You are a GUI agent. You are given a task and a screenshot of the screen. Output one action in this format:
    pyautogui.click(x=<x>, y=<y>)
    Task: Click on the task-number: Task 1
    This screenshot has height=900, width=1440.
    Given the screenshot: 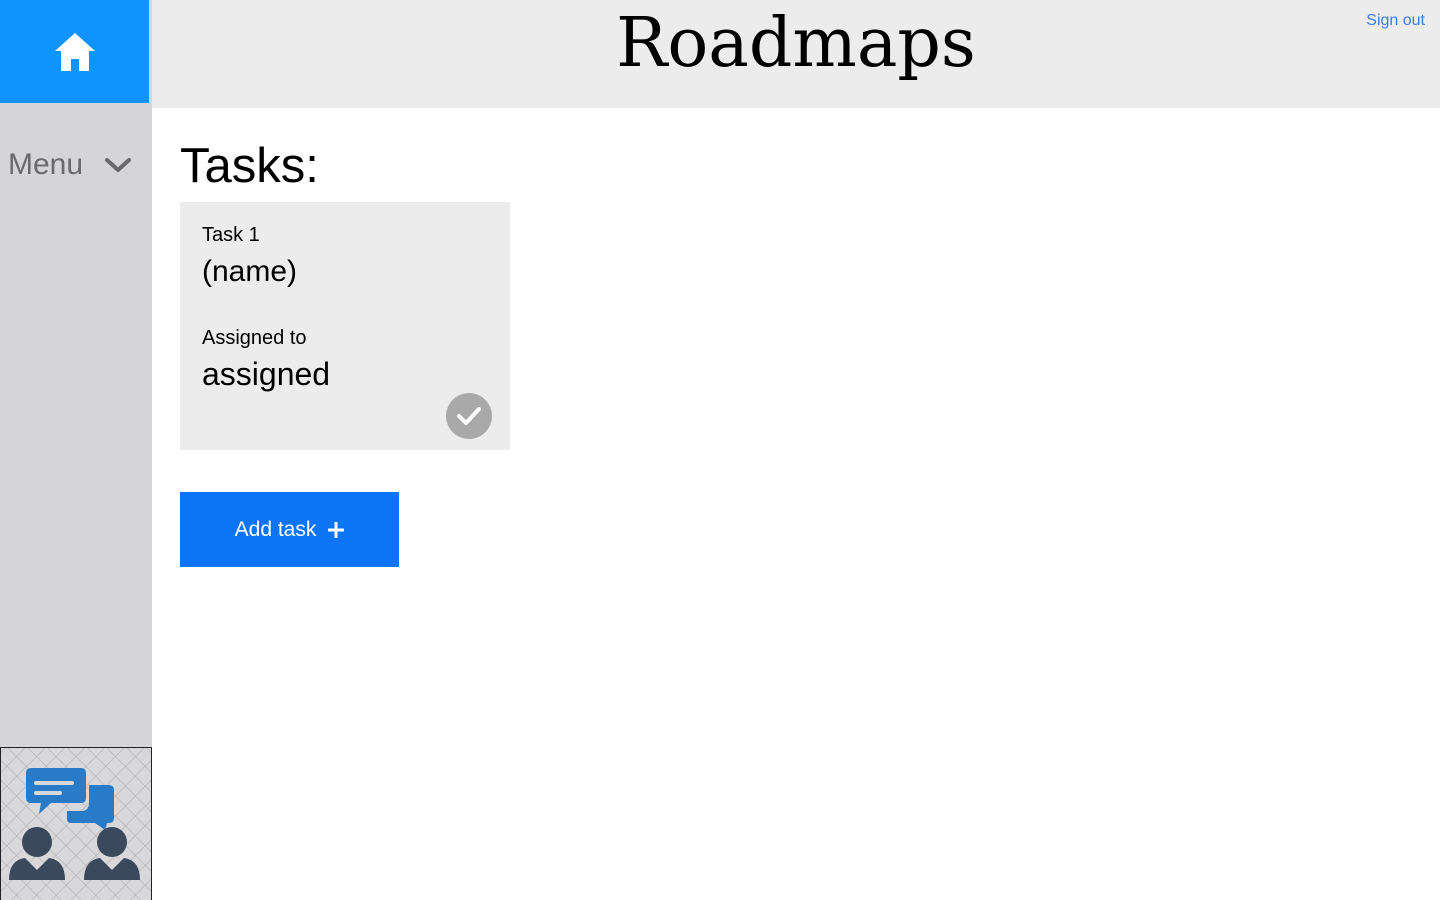 What is the action you would take?
    pyautogui.click(x=231, y=235)
    